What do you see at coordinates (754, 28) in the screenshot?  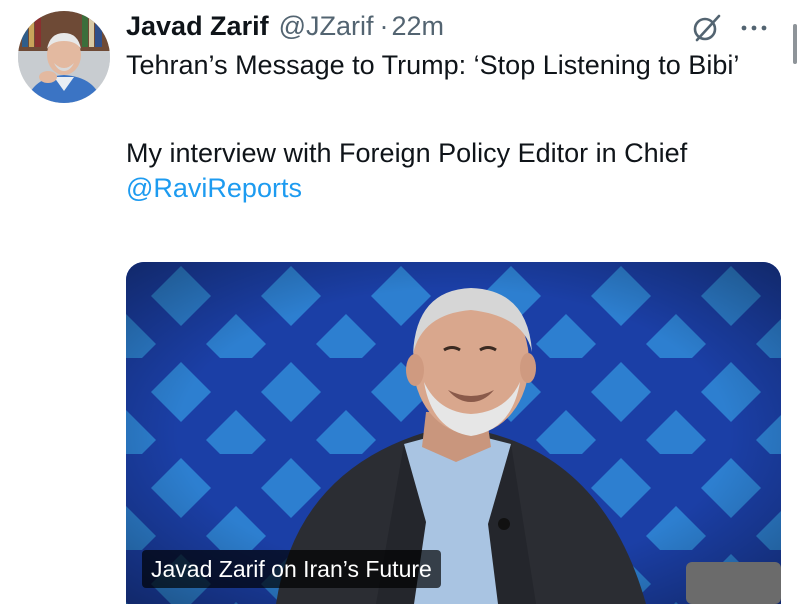 I see `more-options-icon` at bounding box center [754, 28].